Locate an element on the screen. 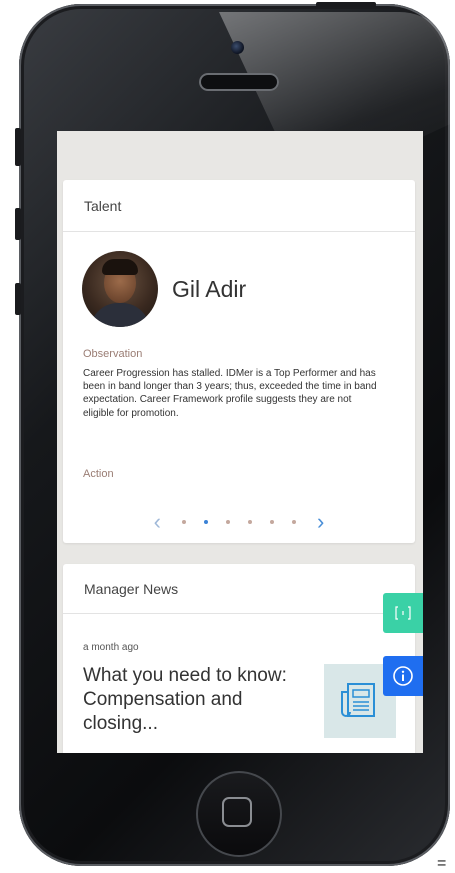  info-icon is located at coordinates (403, 676).